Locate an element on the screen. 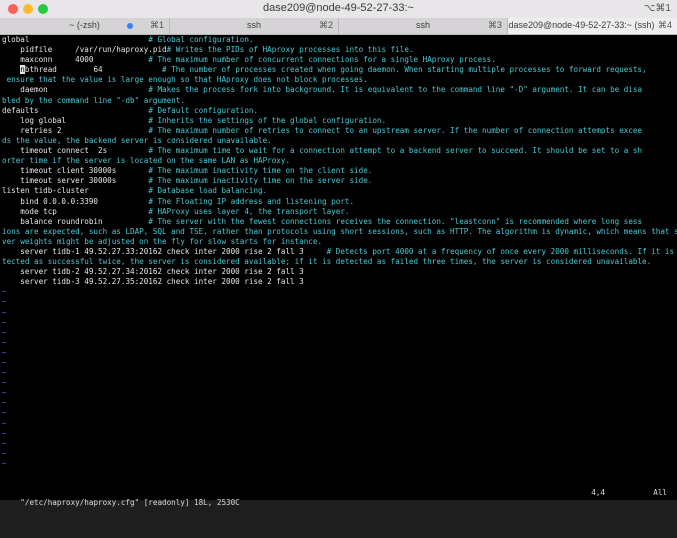 The width and height of the screenshot is (677, 538). status-cursor-position: 4,4 is located at coordinates (598, 492).